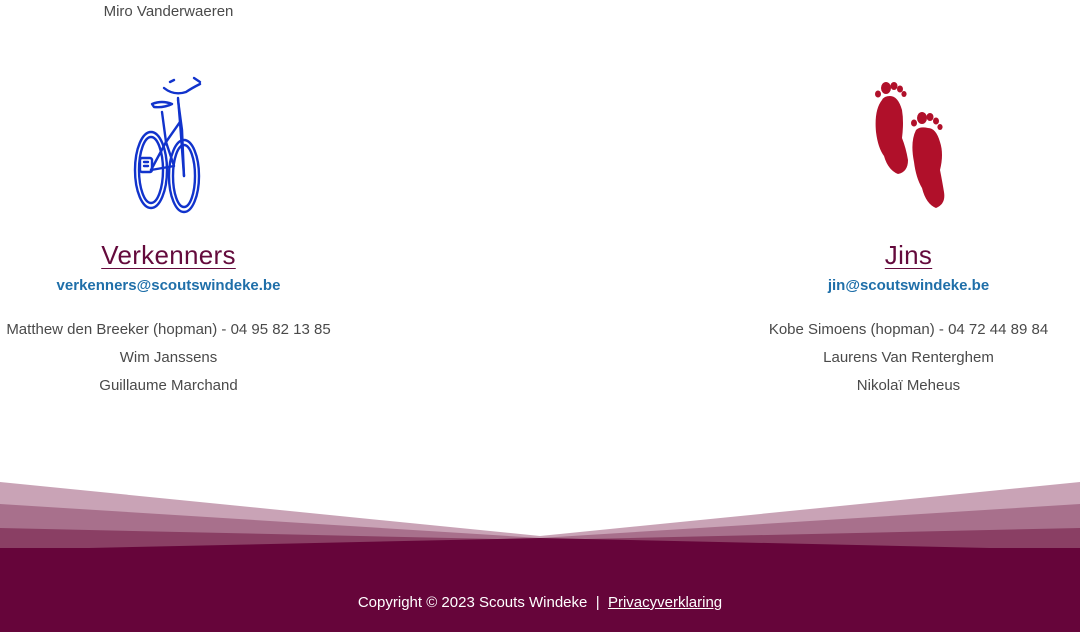  What do you see at coordinates (540, 516) in the screenshot?
I see `footer-wave-divider` at bounding box center [540, 516].